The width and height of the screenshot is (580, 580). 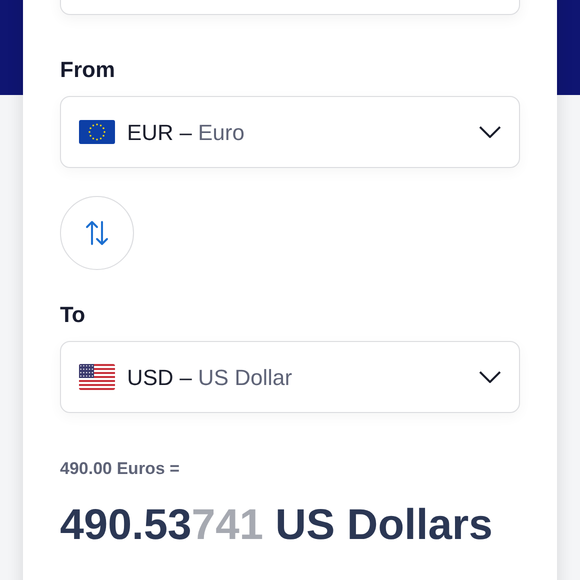 I want to click on from-label: From, so click(x=88, y=70).